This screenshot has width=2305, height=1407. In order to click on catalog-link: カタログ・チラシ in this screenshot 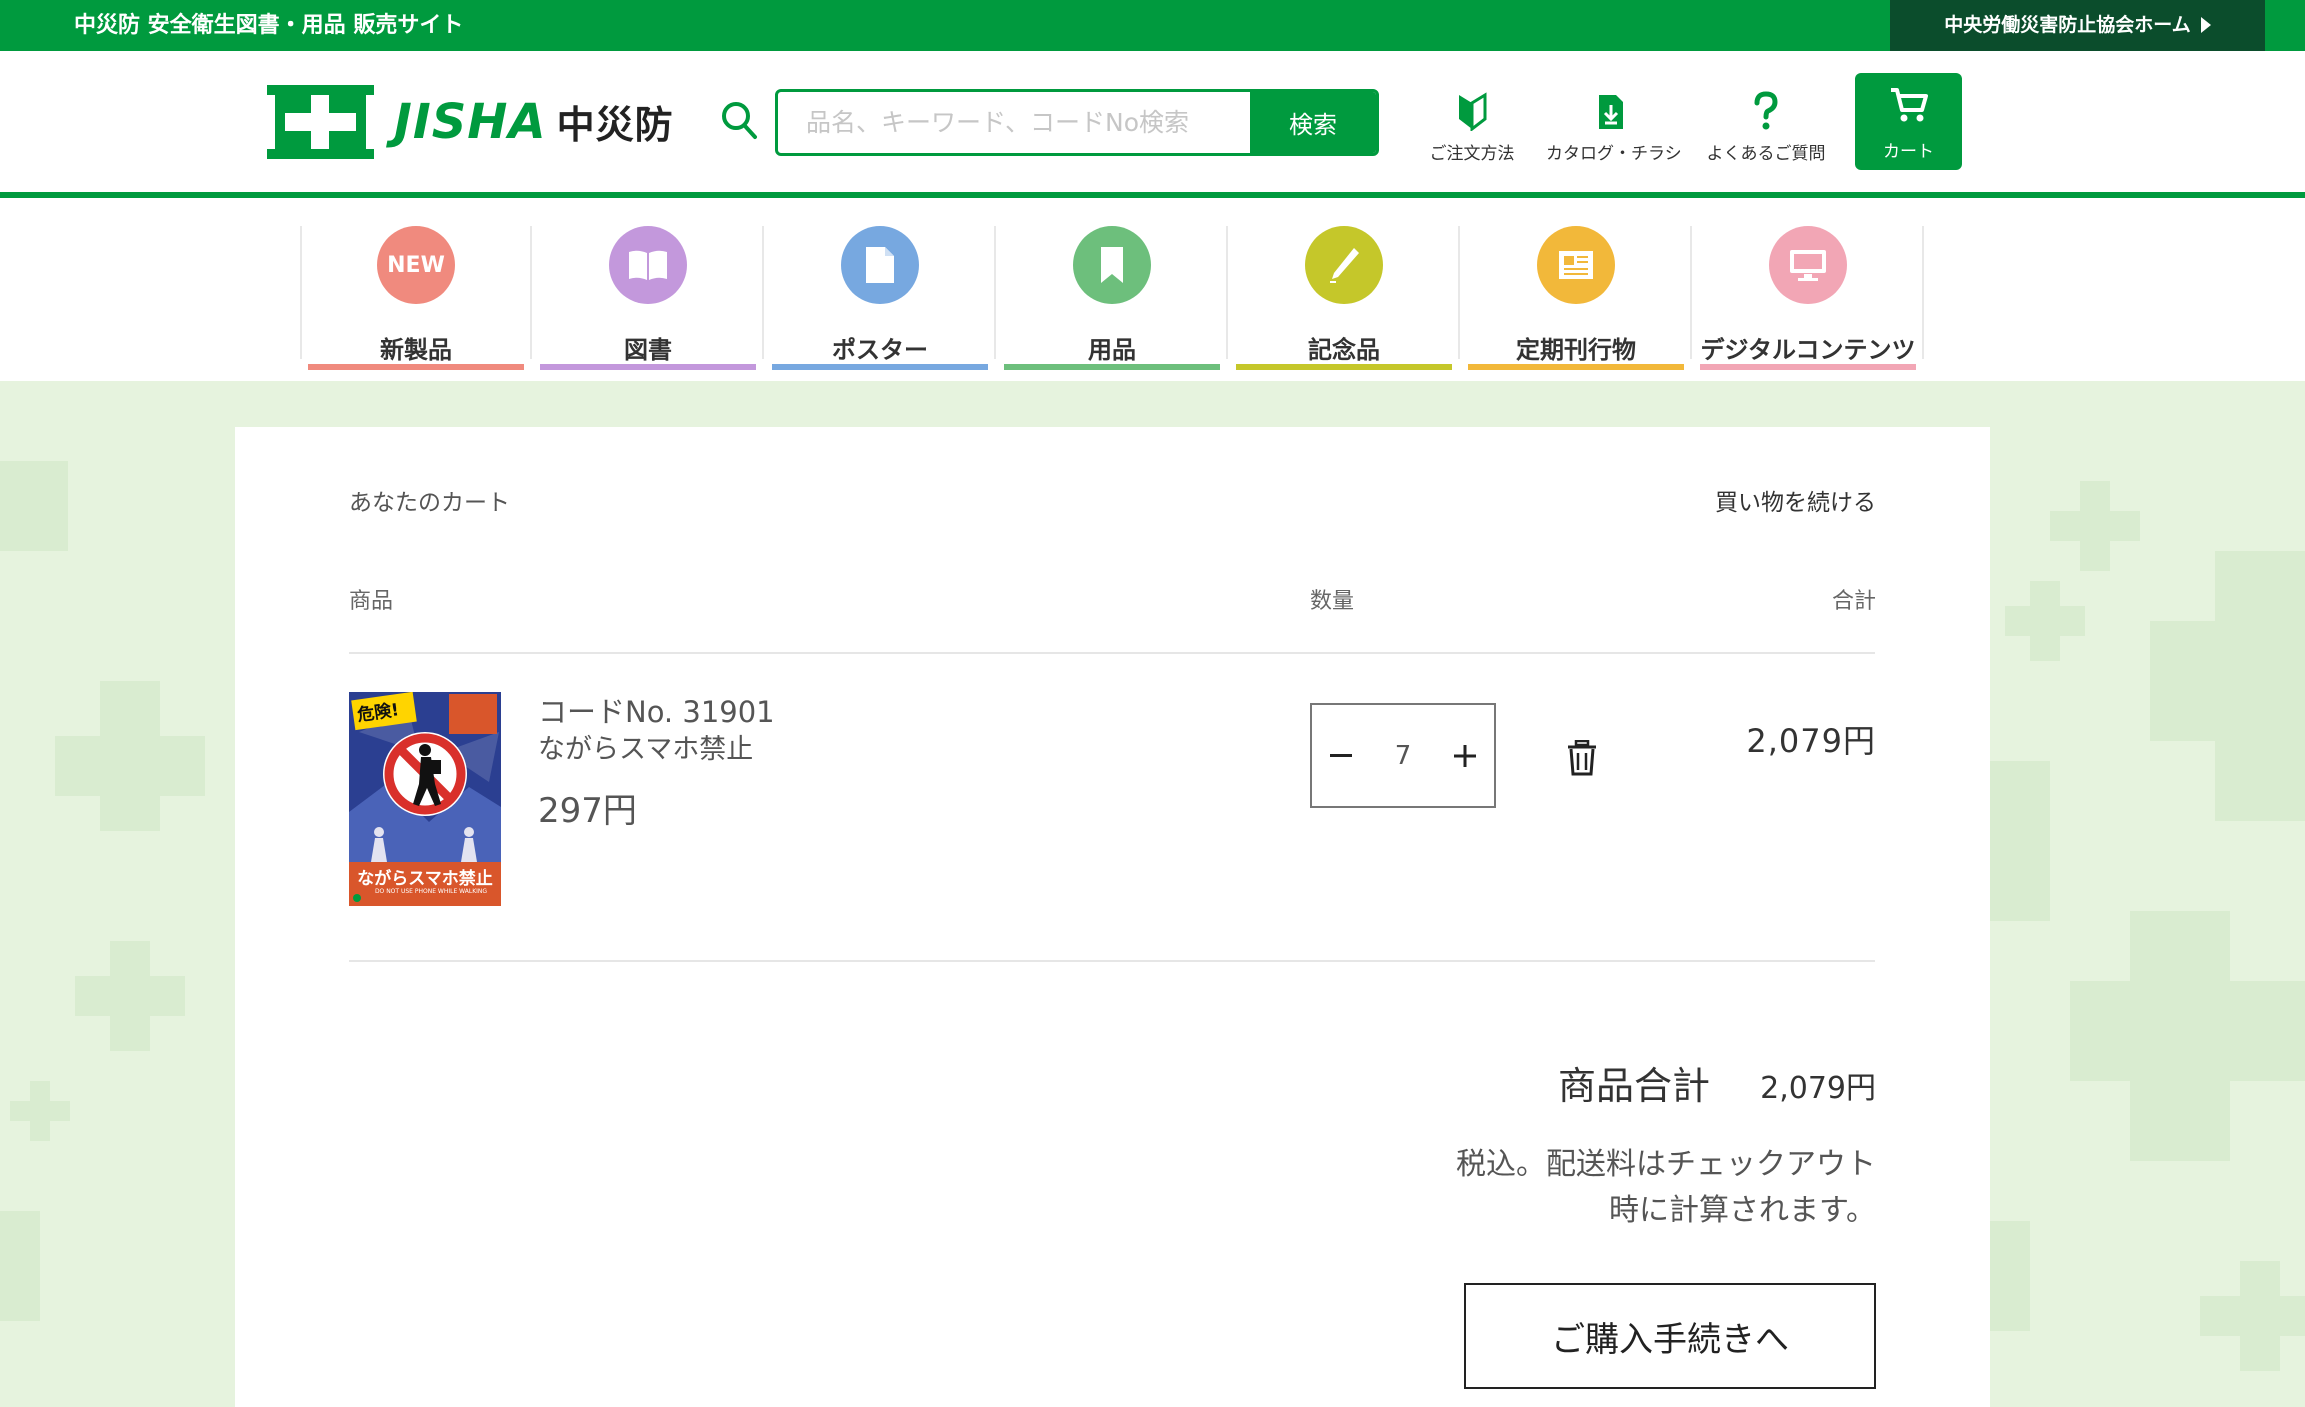, I will do `click(1614, 125)`.